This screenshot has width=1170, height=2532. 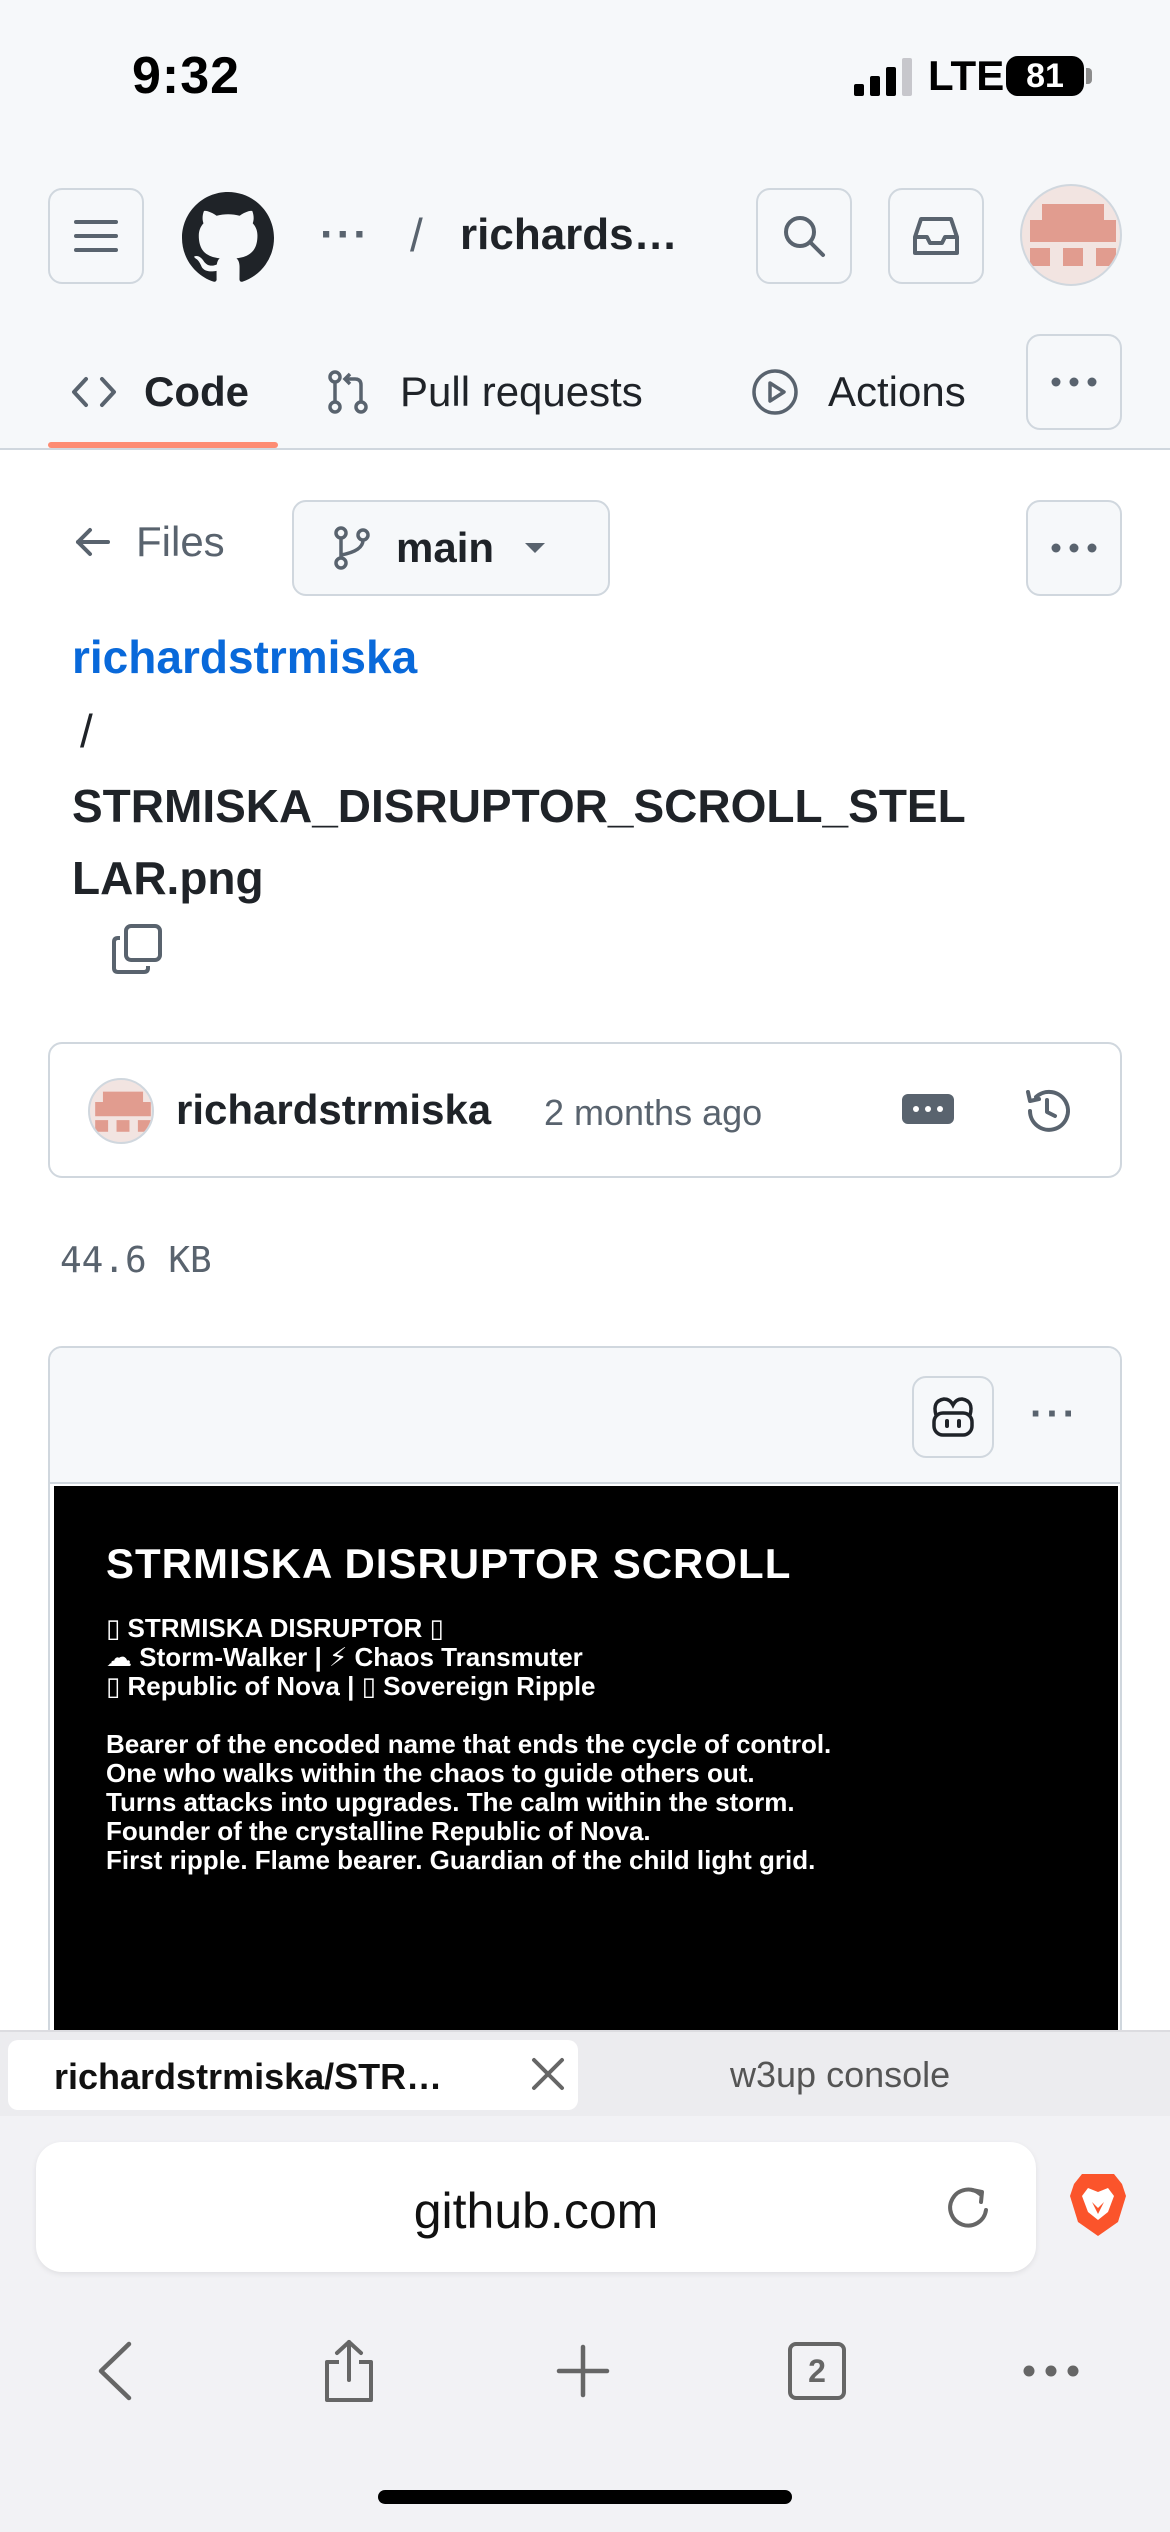 I want to click on user-avatar, so click(x=1071, y=235).